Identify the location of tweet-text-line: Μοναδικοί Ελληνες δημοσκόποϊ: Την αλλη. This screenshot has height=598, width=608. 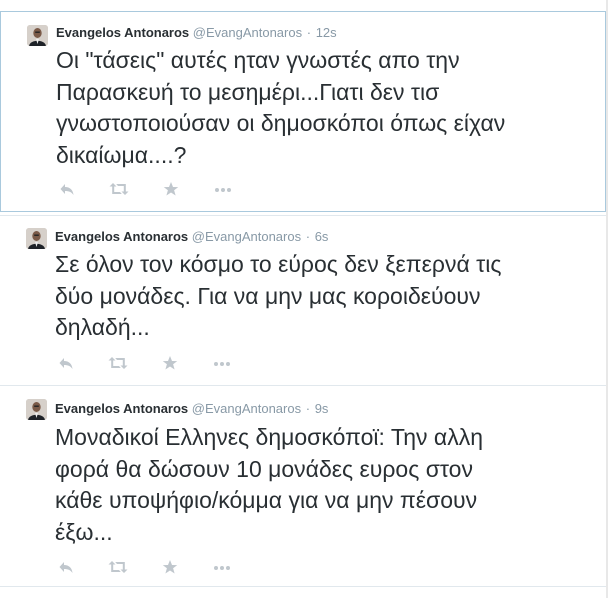
(269, 437).